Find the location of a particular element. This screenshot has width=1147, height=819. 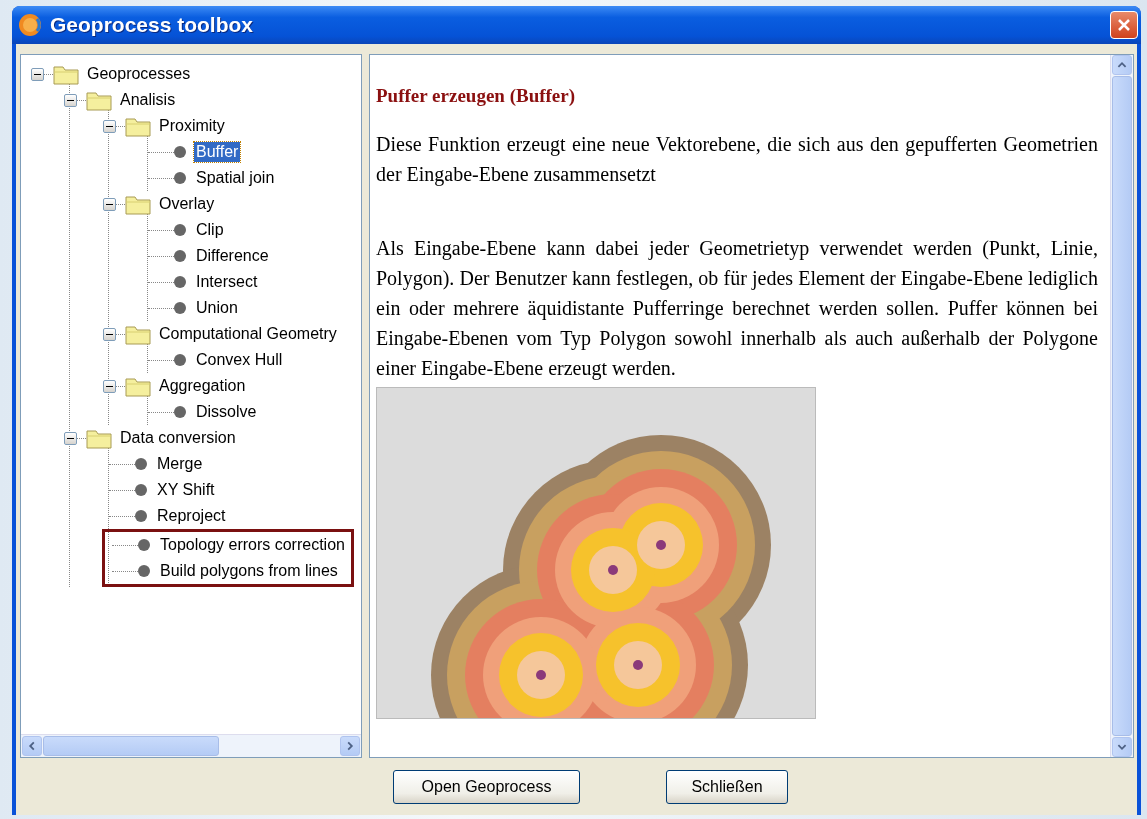

open-geoprocess-button: Open Geoprocess is located at coordinates (486, 786).